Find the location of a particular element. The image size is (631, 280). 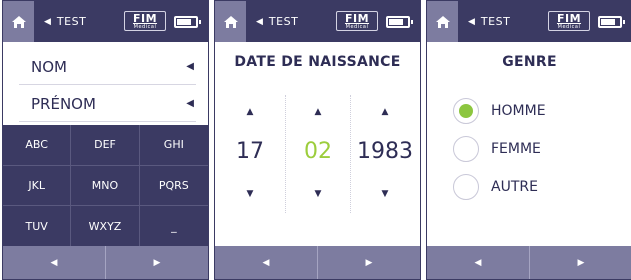

year-down-icon: ▼ is located at coordinates (385, 194).